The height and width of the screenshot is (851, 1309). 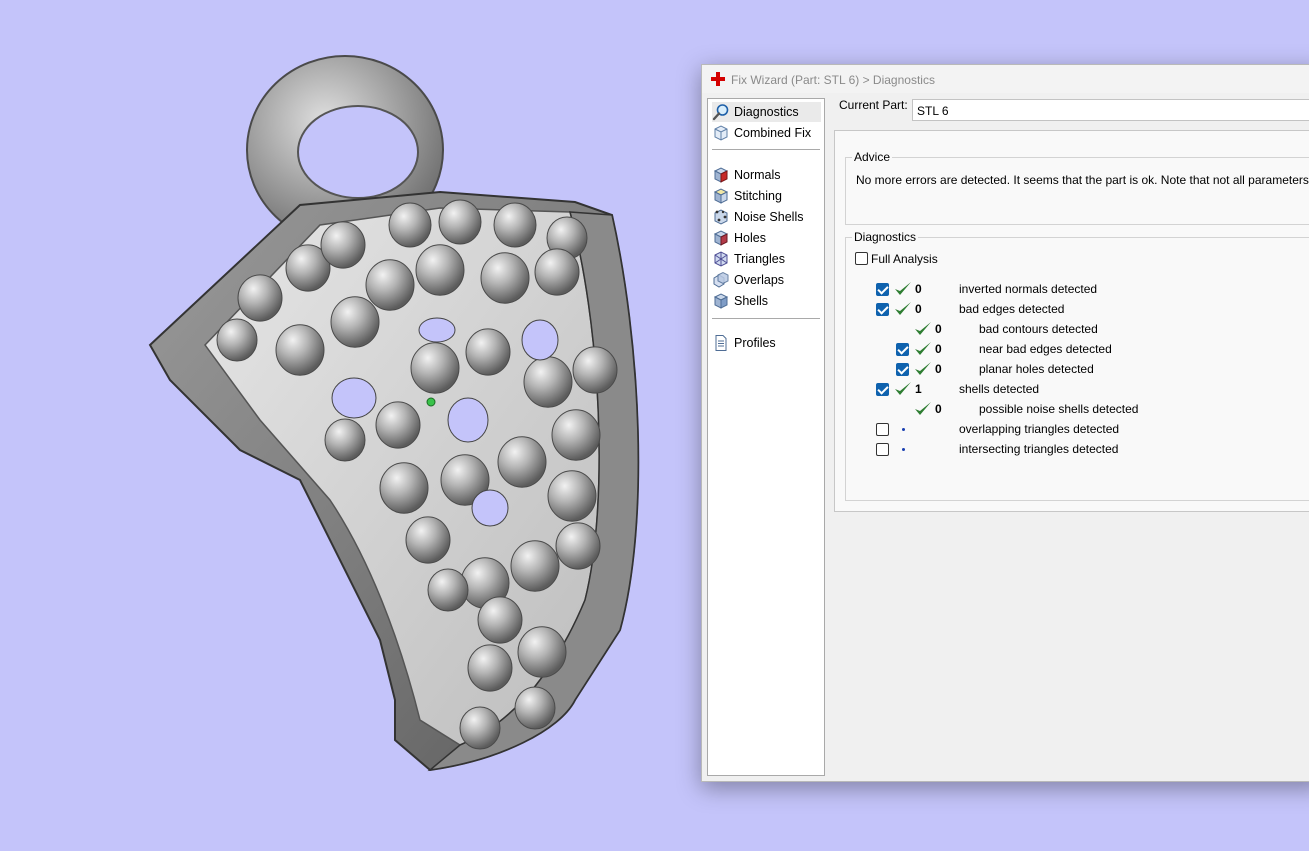 I want to click on nav-item-normals: Normals, so click(x=766, y=175).